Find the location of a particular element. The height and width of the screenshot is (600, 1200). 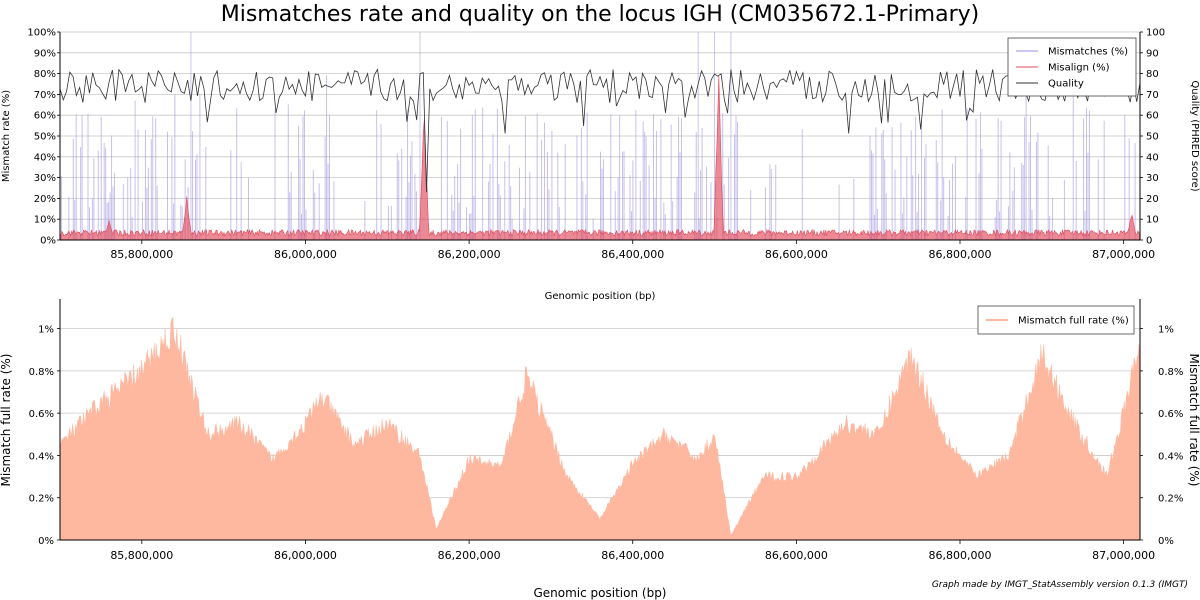

y-tick-label: 1% is located at coordinates (46, 330).